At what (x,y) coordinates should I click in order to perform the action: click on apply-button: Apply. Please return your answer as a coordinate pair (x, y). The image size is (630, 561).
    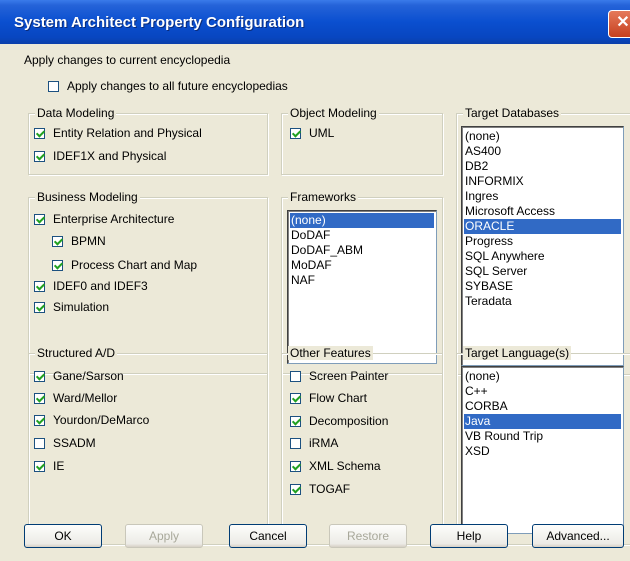
    Looking at the image, I should click on (164, 536).